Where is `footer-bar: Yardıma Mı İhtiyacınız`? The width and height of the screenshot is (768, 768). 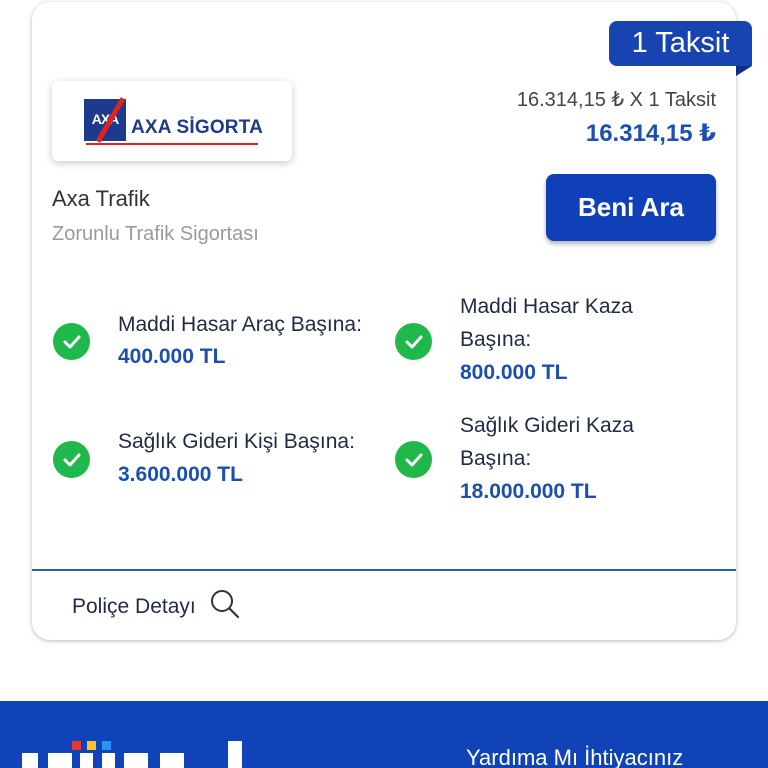 footer-bar: Yardıma Mı İhtiyacınız is located at coordinates (384, 734).